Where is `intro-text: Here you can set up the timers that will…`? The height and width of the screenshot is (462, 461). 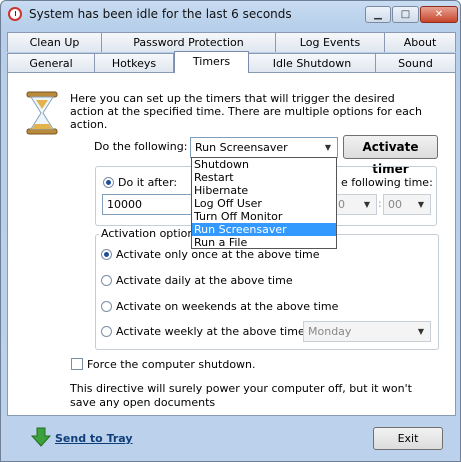
intro-text: Here you can set up the timers that will… is located at coordinates (246, 111).